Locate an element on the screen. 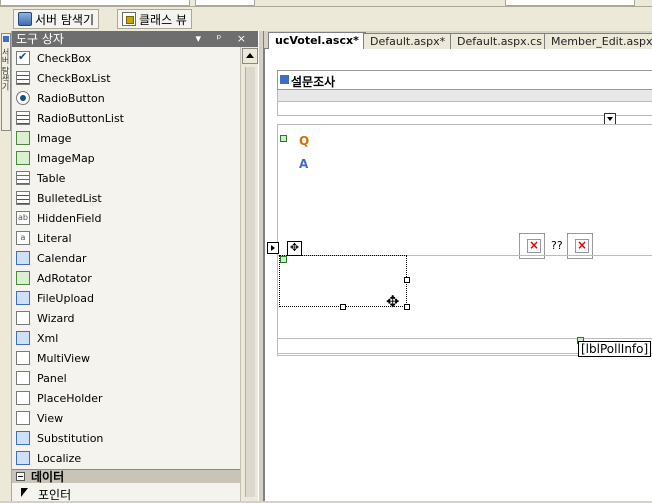 Image resolution: width=652 pixels, height=503 pixels. arrow-marker-icon is located at coordinates (273, 248).